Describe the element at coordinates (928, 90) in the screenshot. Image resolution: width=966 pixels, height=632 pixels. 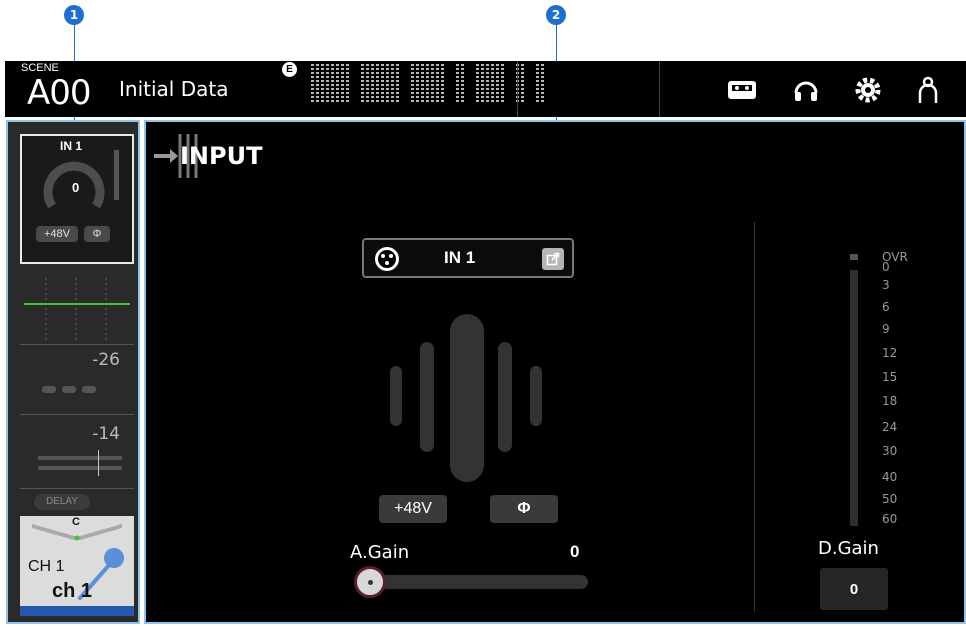
I see `user-icon` at that location.